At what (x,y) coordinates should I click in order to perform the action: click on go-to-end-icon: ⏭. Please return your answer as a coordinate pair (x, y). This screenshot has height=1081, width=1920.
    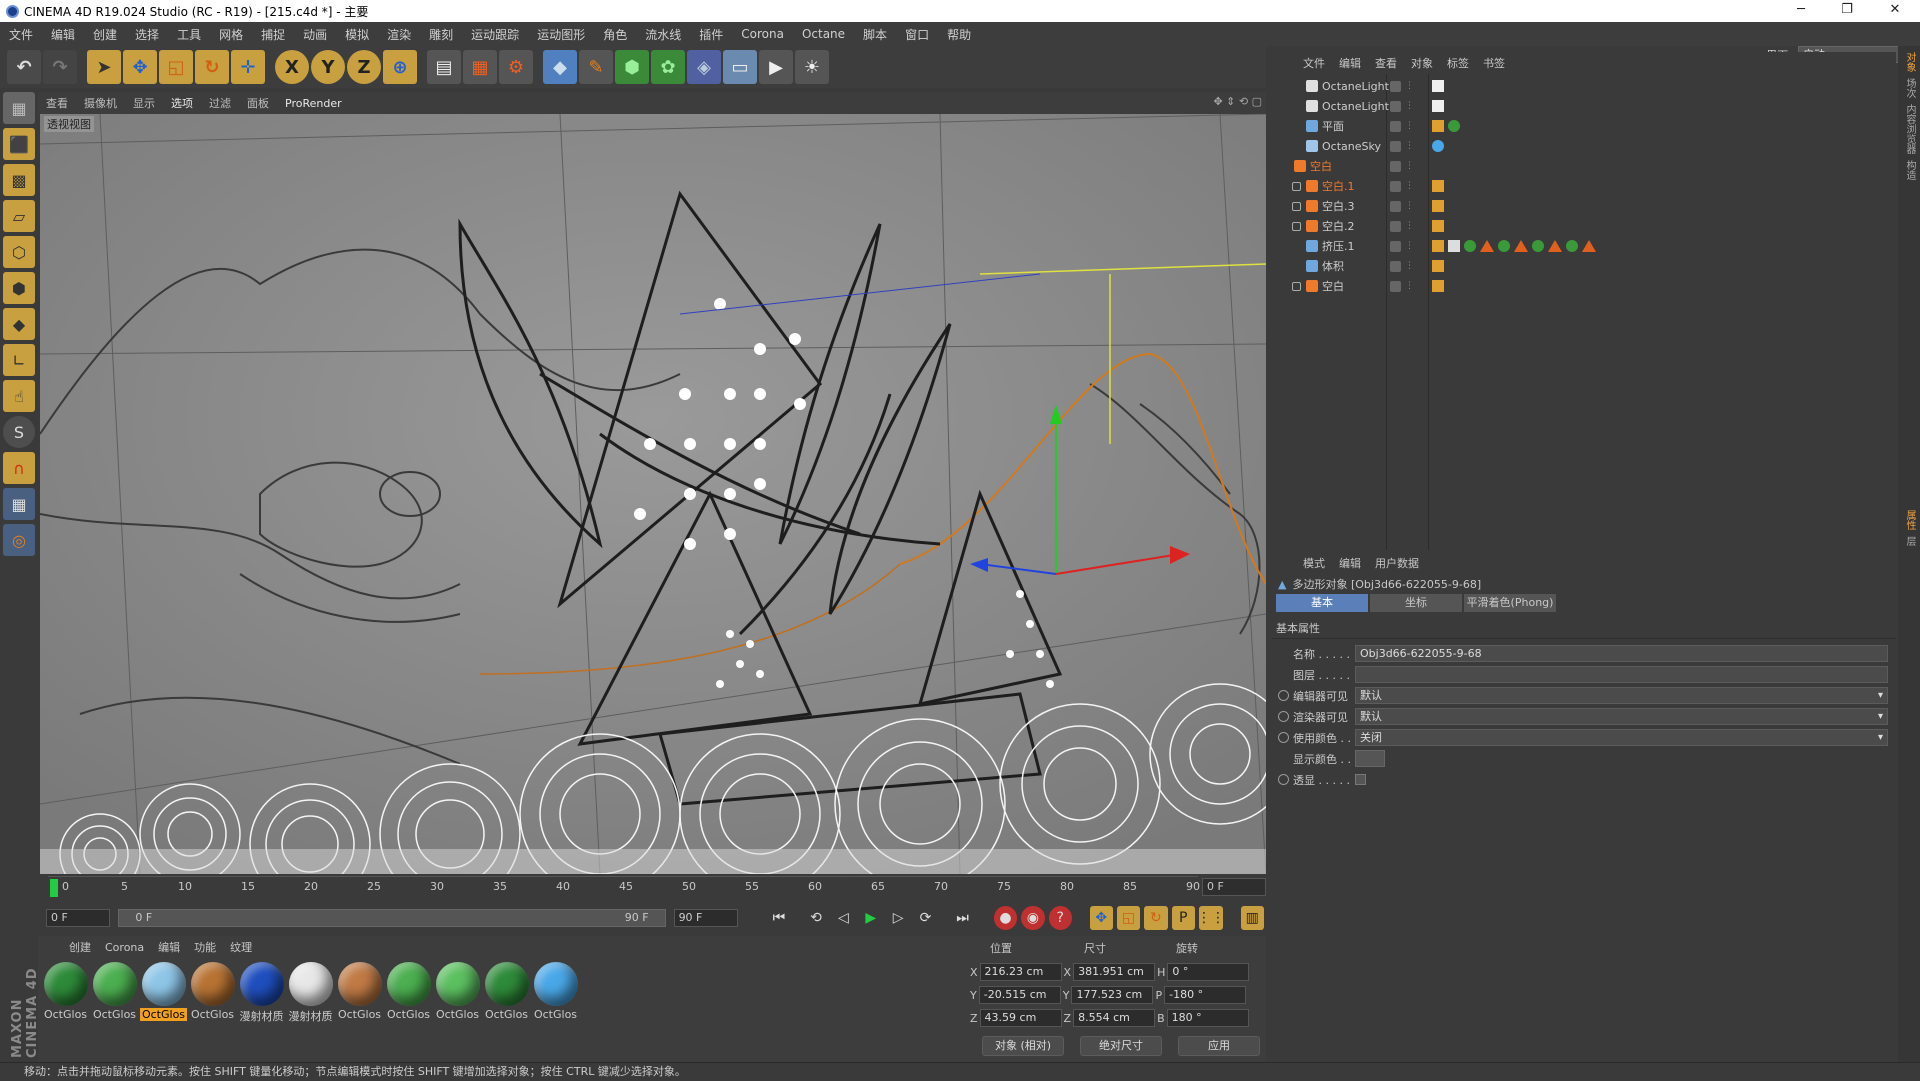
    Looking at the image, I should click on (962, 918).